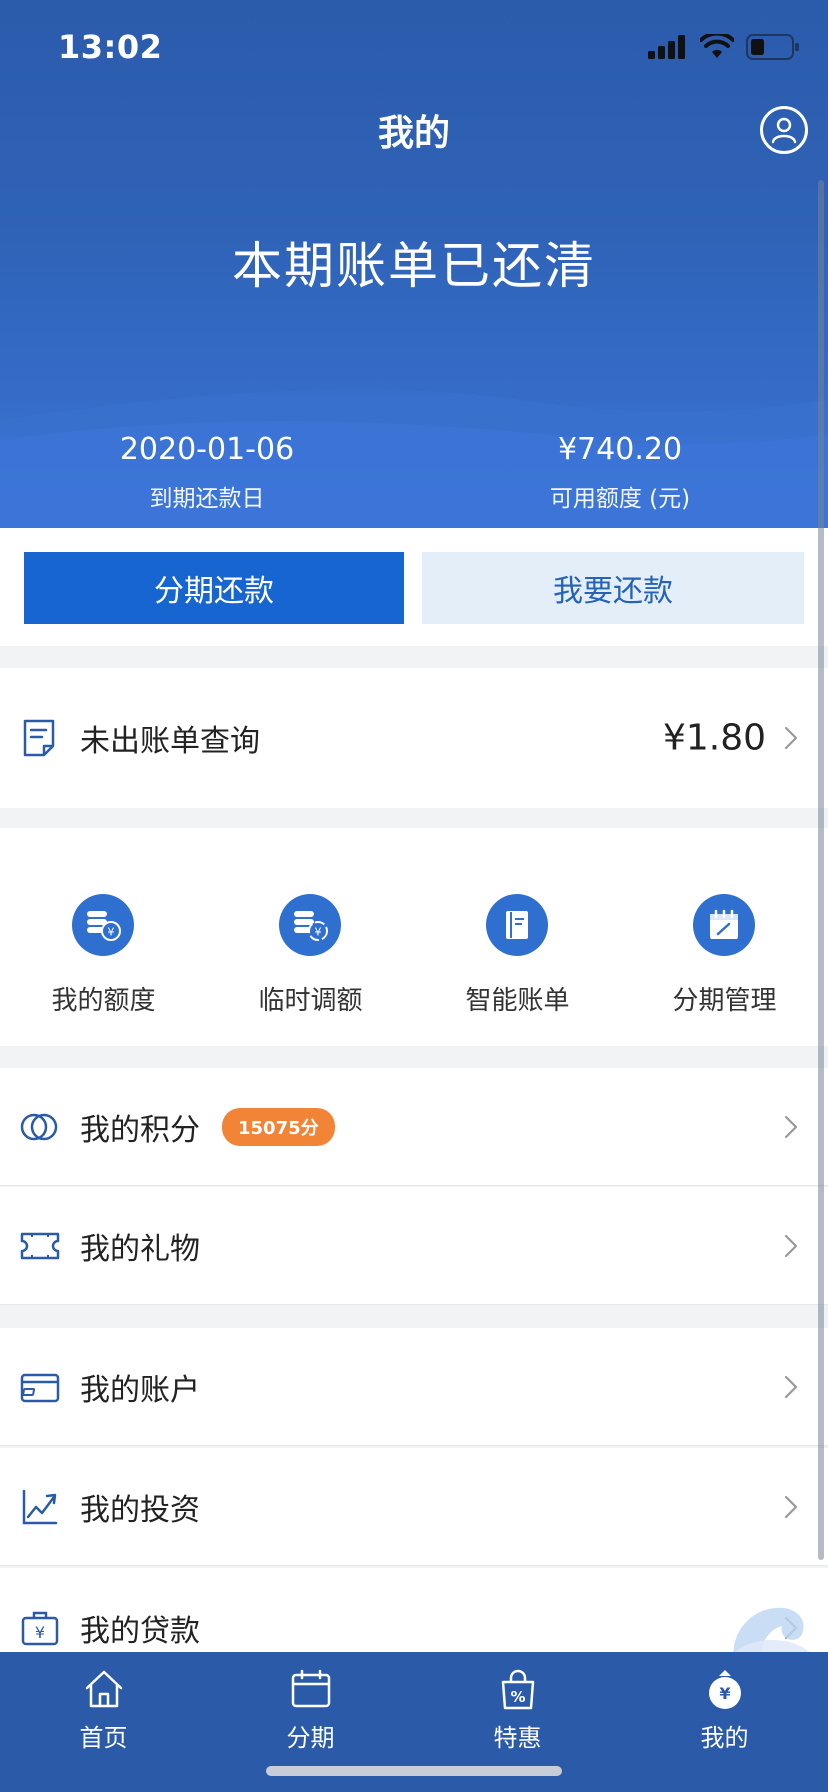  I want to click on tab-label: 特惠, so click(517, 1738).